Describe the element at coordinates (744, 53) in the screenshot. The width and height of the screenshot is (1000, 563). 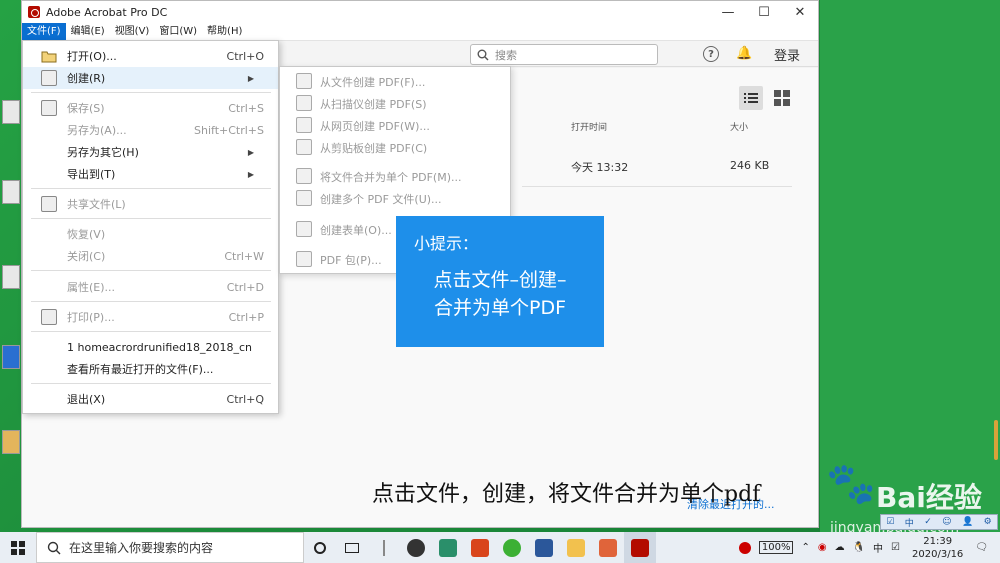
I see `bell-icon: 🔔` at that location.